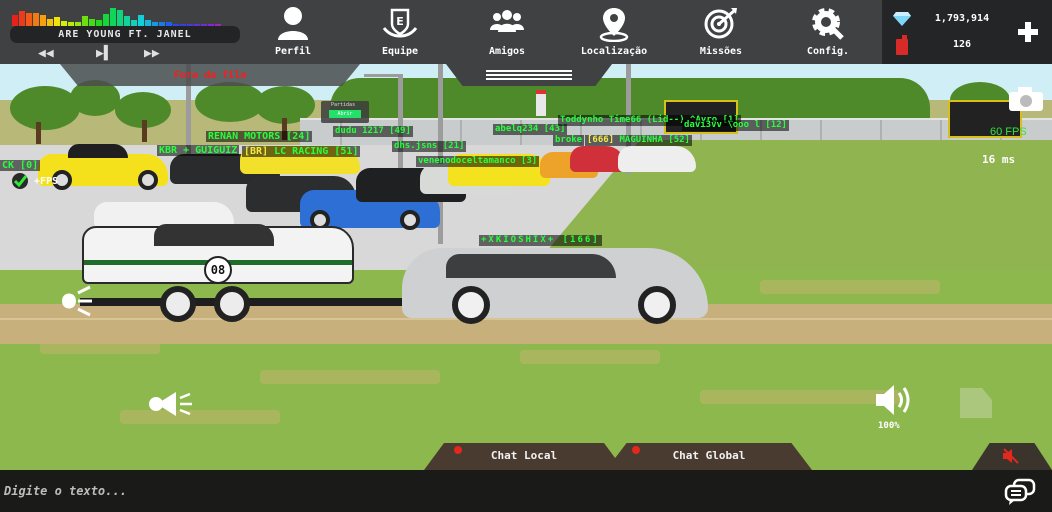  I want to click on diamond-balance: 1,793,914, so click(947, 19).